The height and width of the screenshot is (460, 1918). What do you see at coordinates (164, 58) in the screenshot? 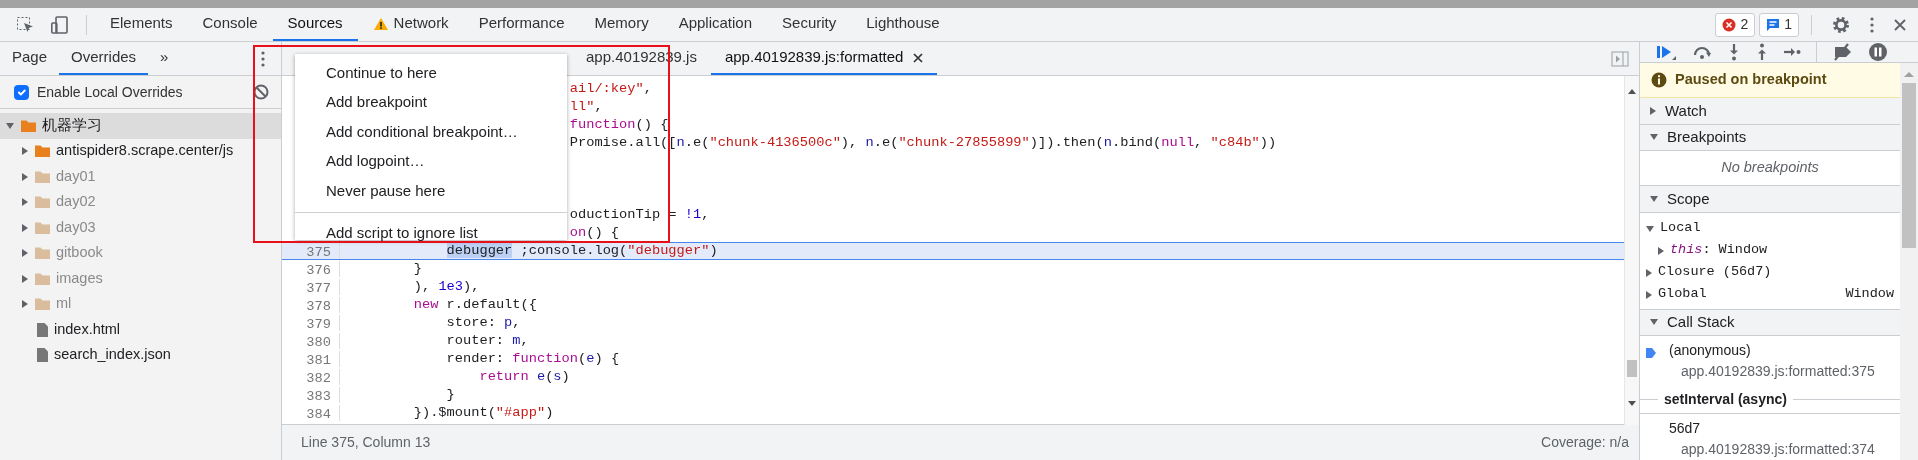
I see `more-tabs-button: »` at bounding box center [164, 58].